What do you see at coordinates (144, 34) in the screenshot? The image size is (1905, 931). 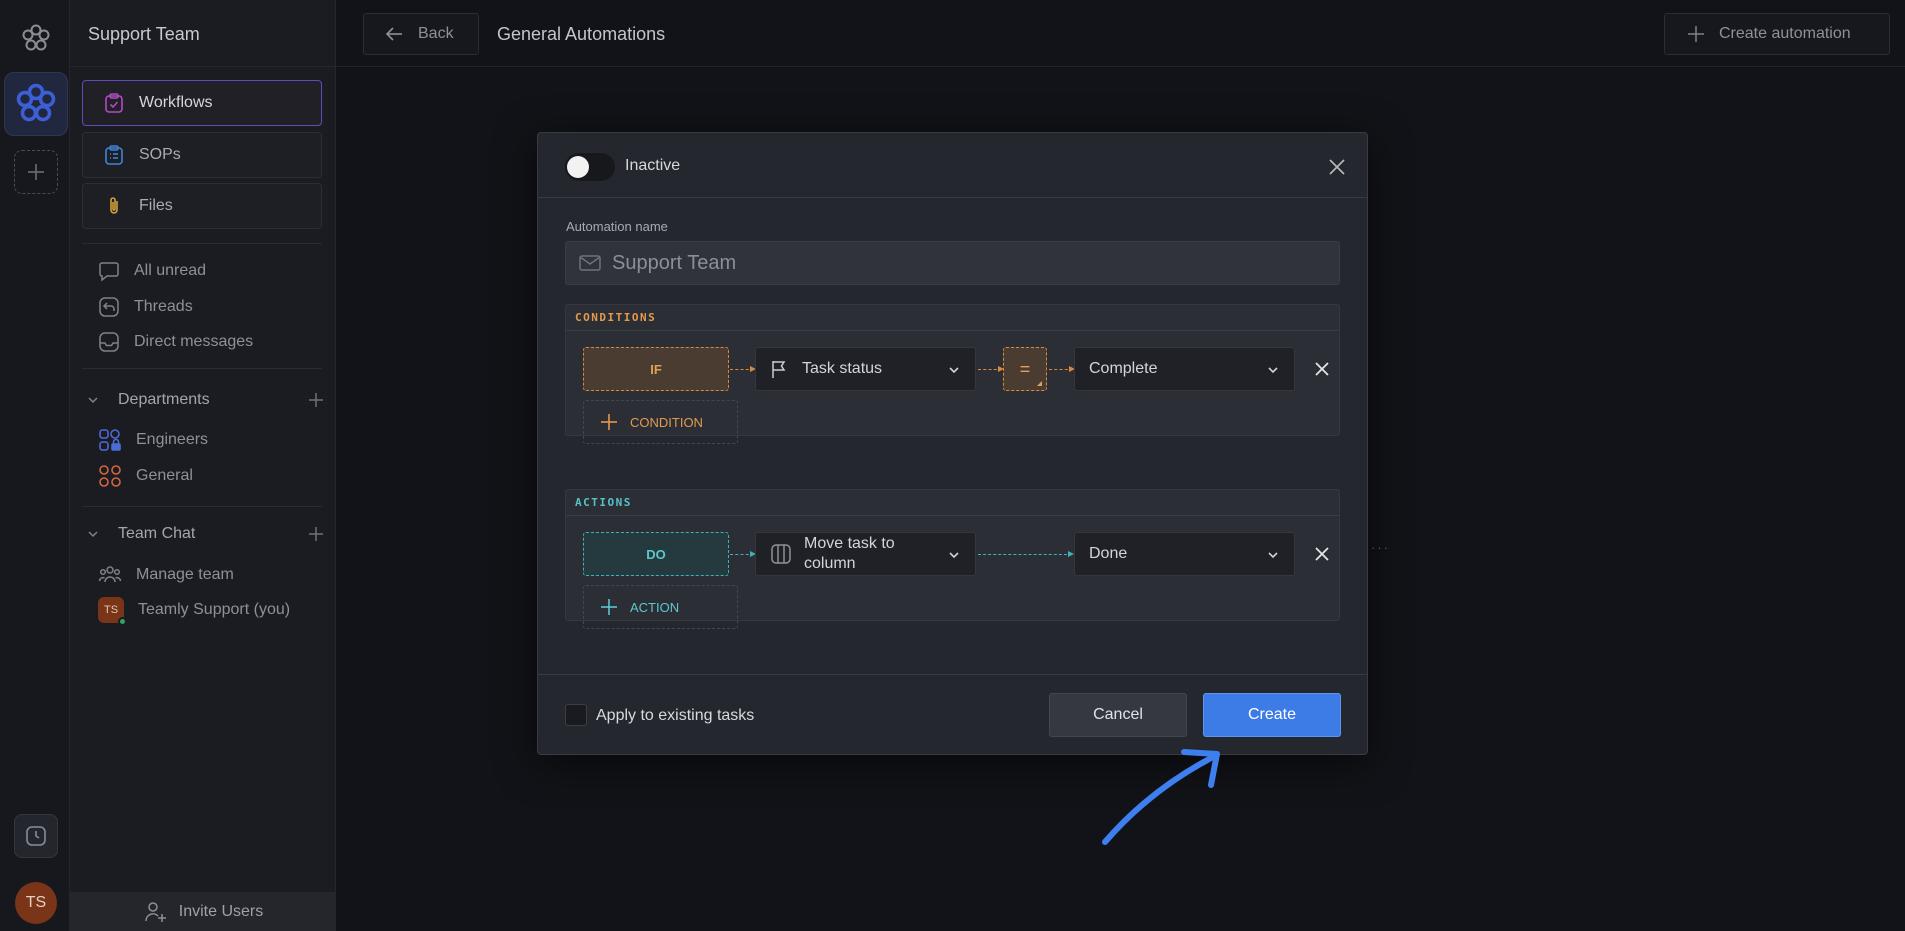 I see `team-name: Support Team` at bounding box center [144, 34].